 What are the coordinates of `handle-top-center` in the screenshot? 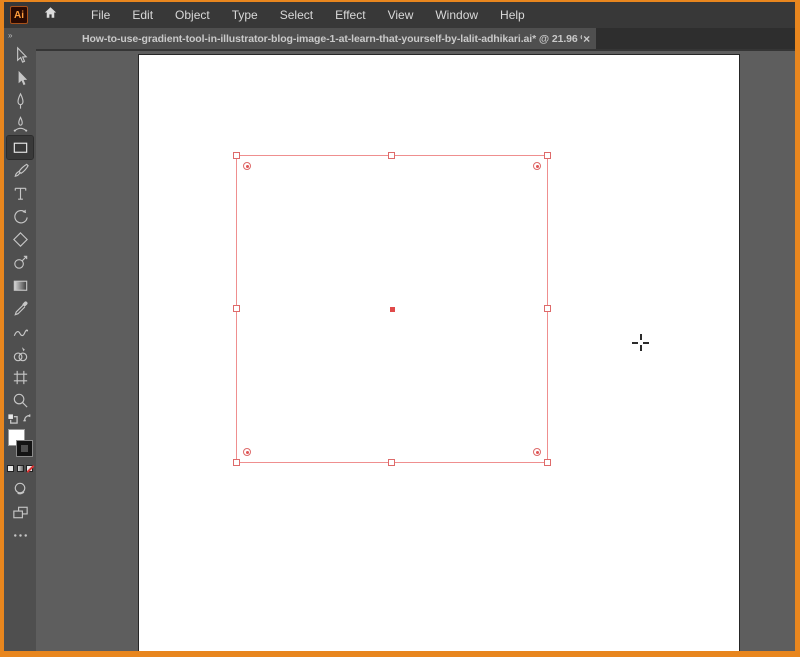 It's located at (391, 155).